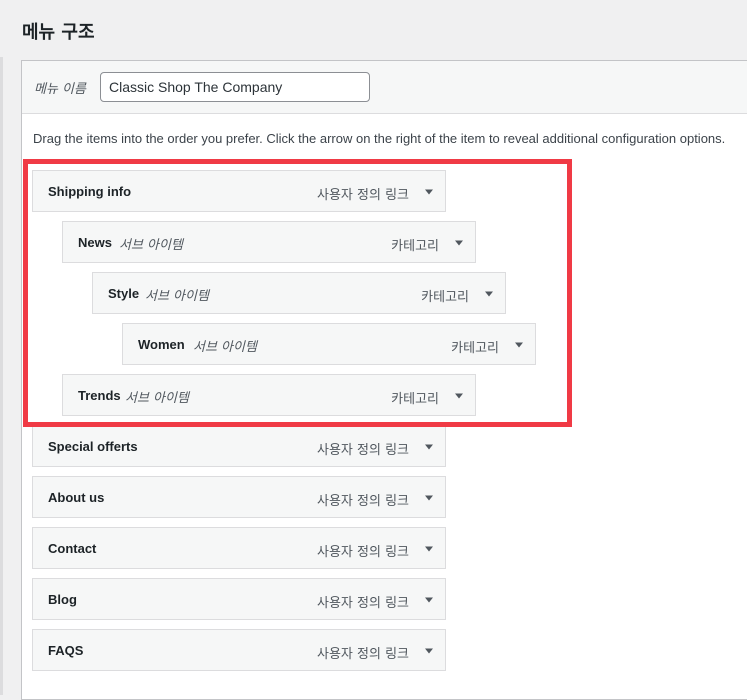  Describe the element at coordinates (95, 242) in the screenshot. I see `menu-item-title: News` at that location.